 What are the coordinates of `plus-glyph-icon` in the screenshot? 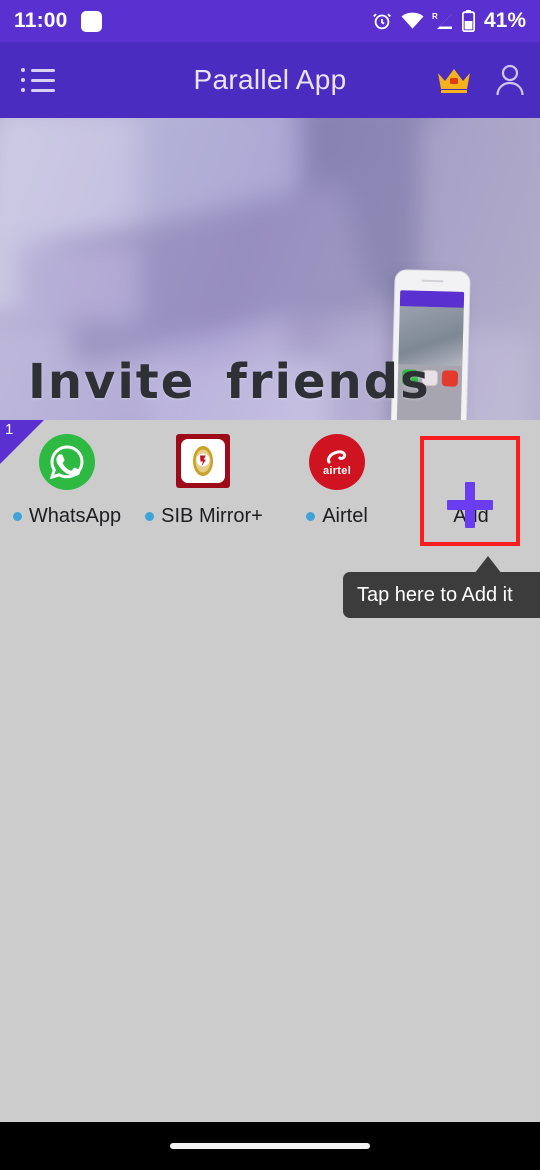 It's located at (470, 505).